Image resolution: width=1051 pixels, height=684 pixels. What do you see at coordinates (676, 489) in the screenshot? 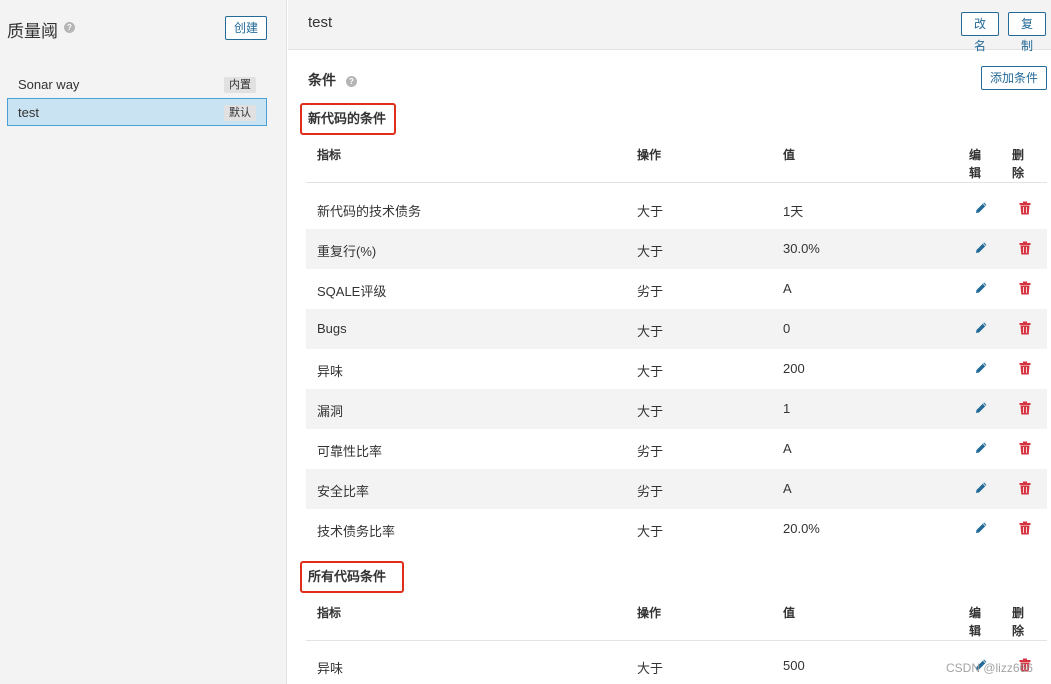
I see `table-row: 安全比率 劣于 A` at bounding box center [676, 489].